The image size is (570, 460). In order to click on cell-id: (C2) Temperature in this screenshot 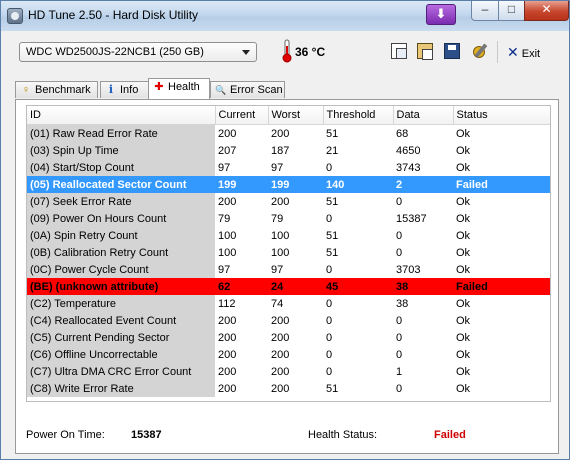, I will do `click(121, 303)`.